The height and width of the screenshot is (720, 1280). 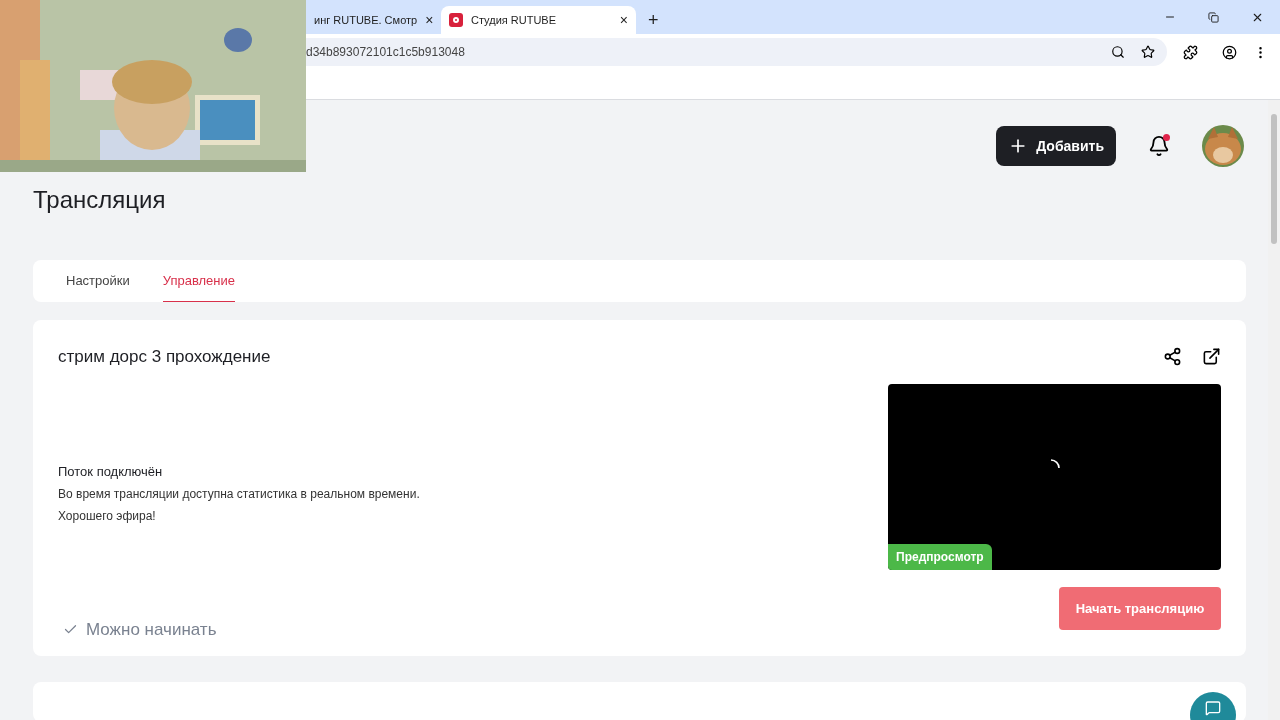 I want to click on tab: Настройки, so click(x=98, y=281).